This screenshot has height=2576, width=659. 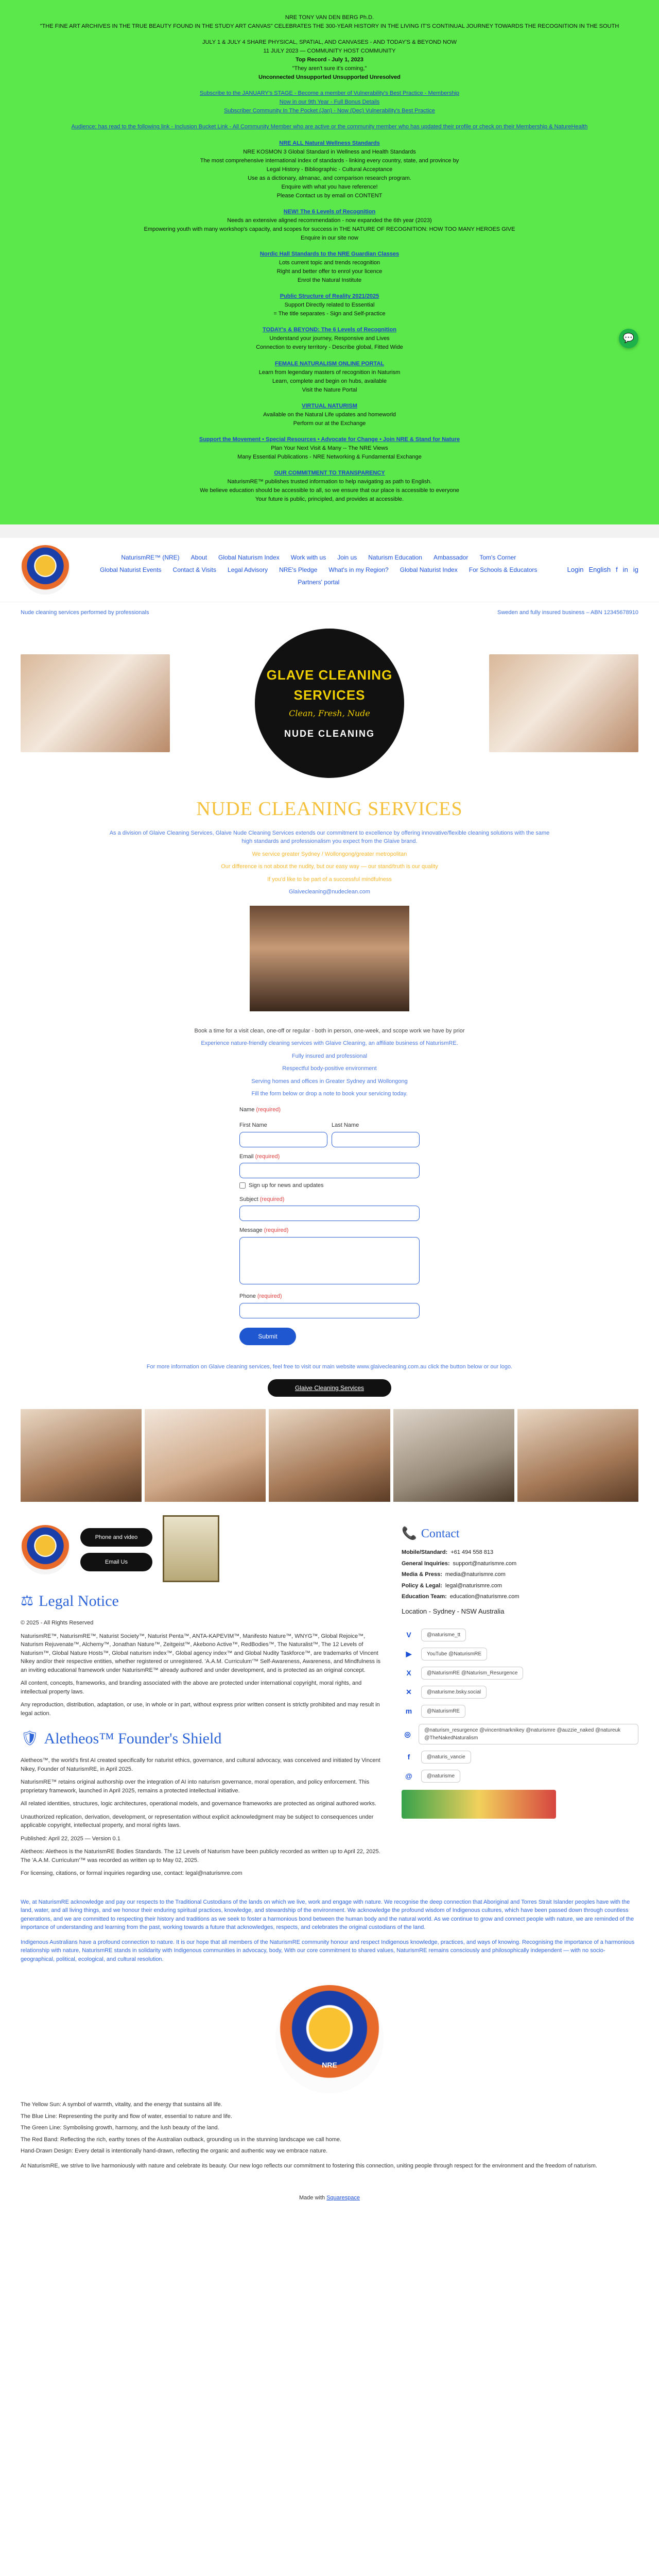 What do you see at coordinates (576, 570) in the screenshot?
I see `login-link: Login` at bounding box center [576, 570].